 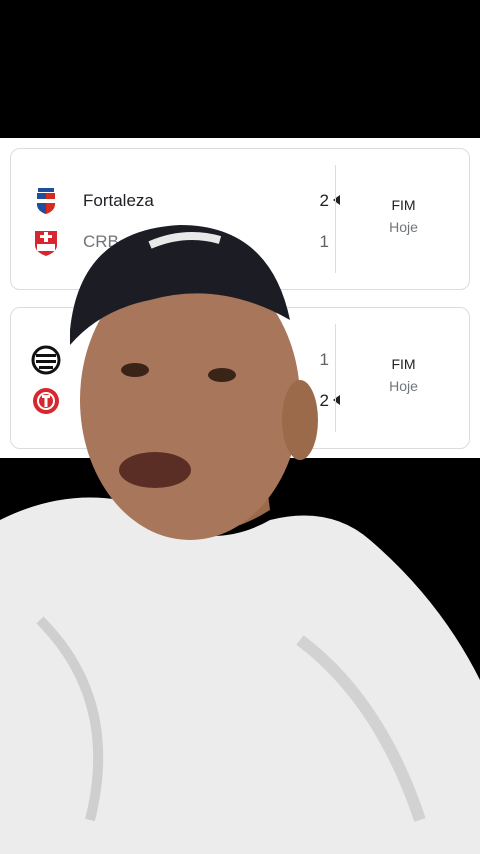 I want to click on home-team-score: 1, so click(x=324, y=359).